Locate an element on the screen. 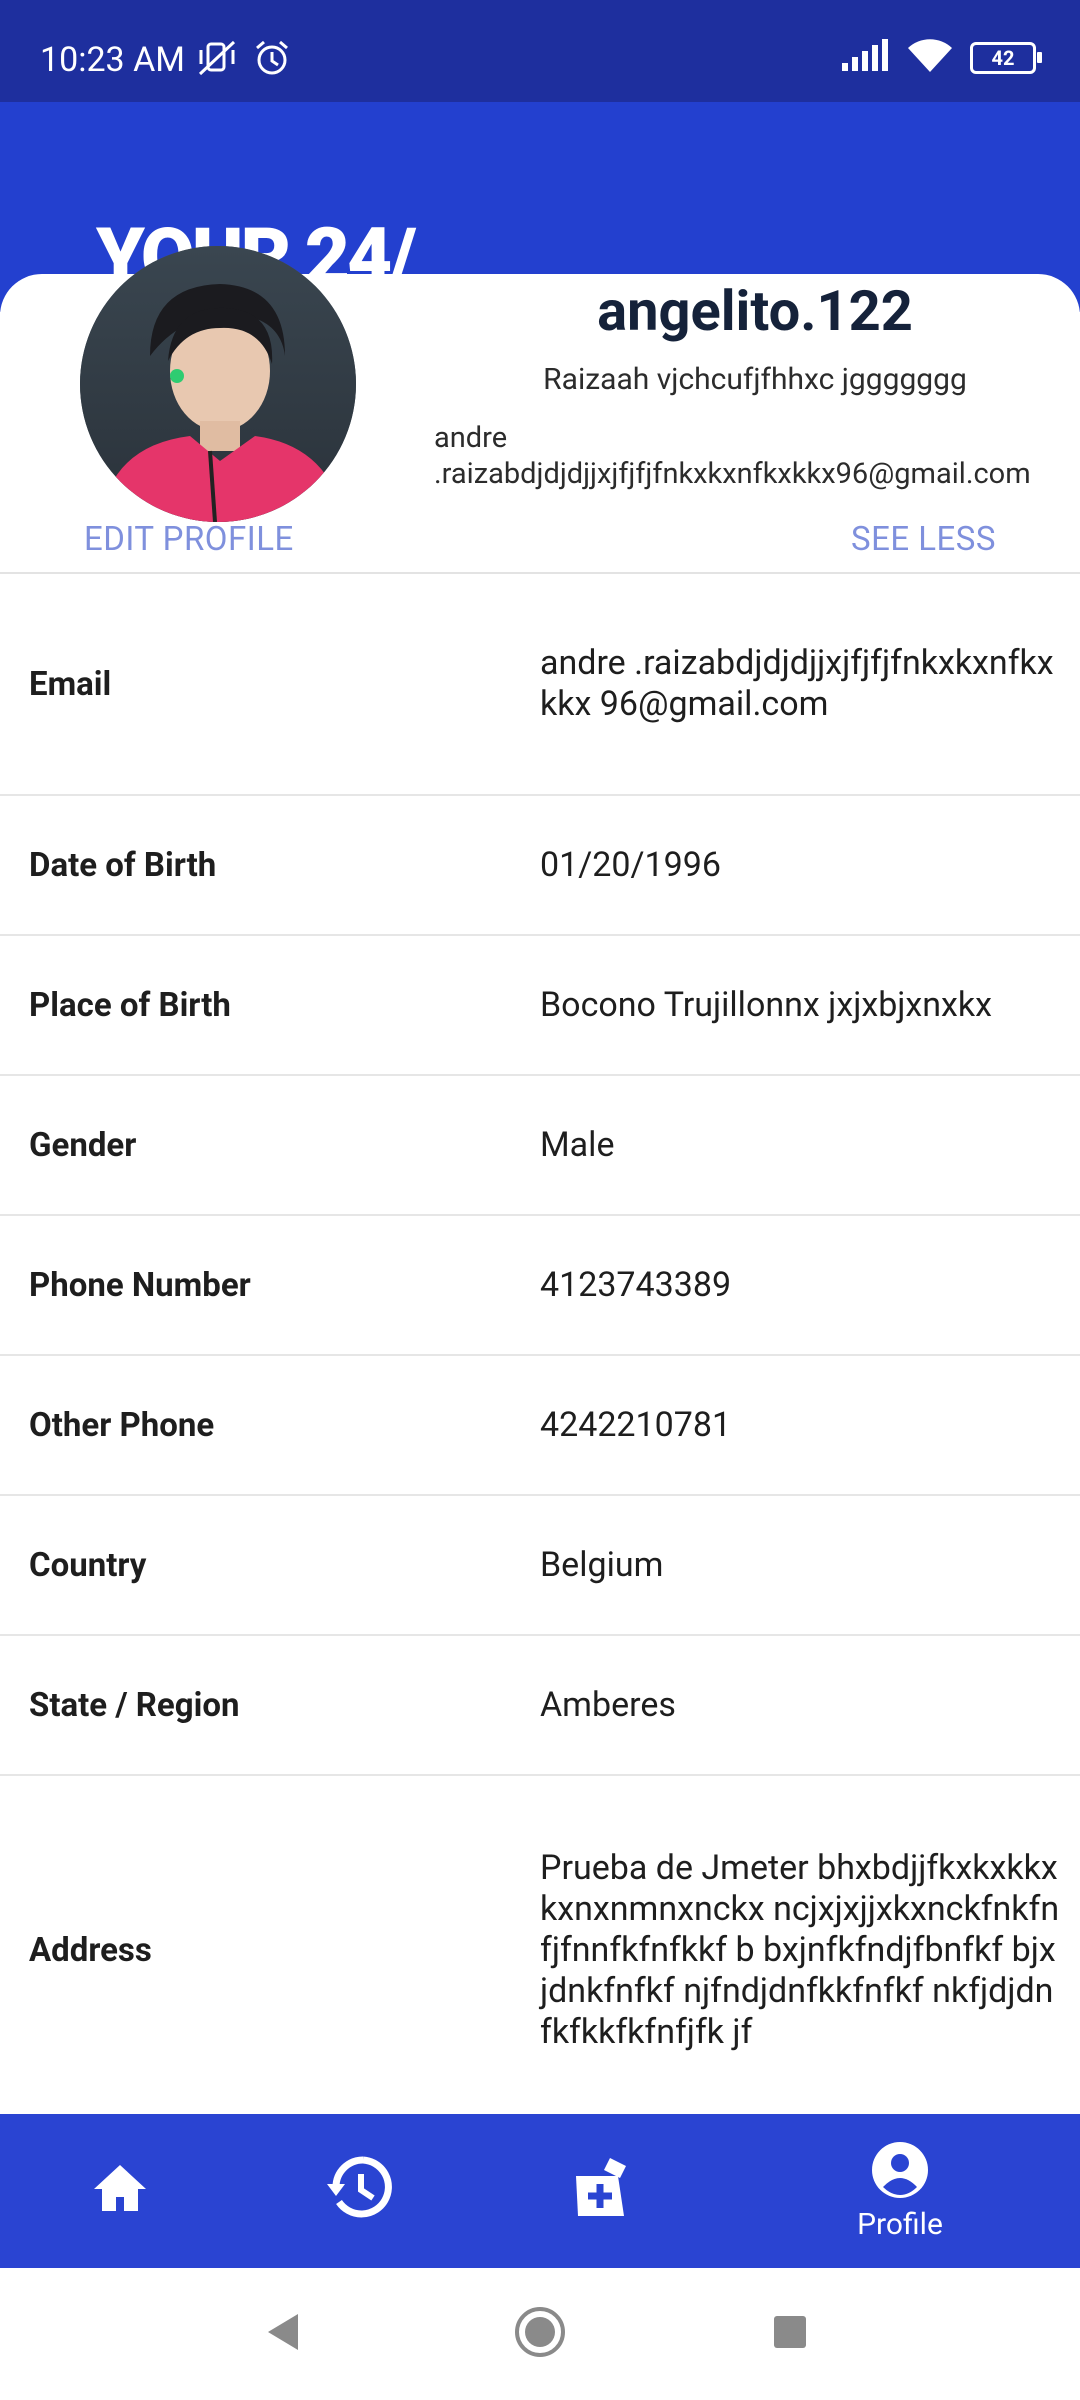  detail-row-date-of-birth: Date of Birth 01/20/1996 is located at coordinates (540, 866).